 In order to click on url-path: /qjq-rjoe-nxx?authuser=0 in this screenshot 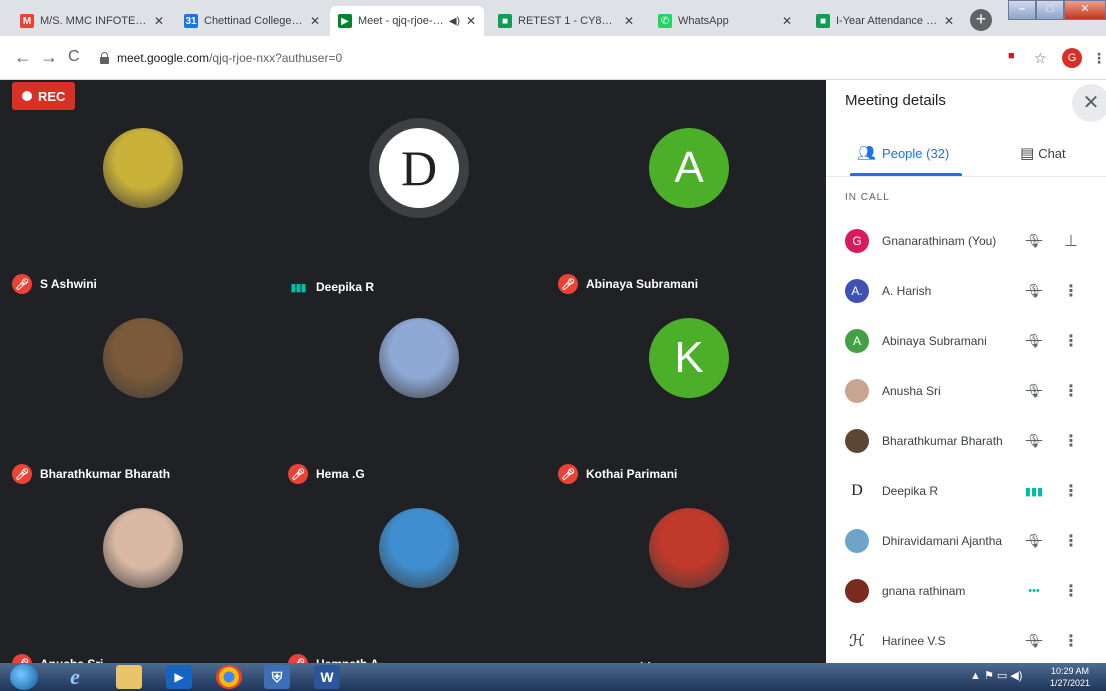, I will do `click(276, 58)`.